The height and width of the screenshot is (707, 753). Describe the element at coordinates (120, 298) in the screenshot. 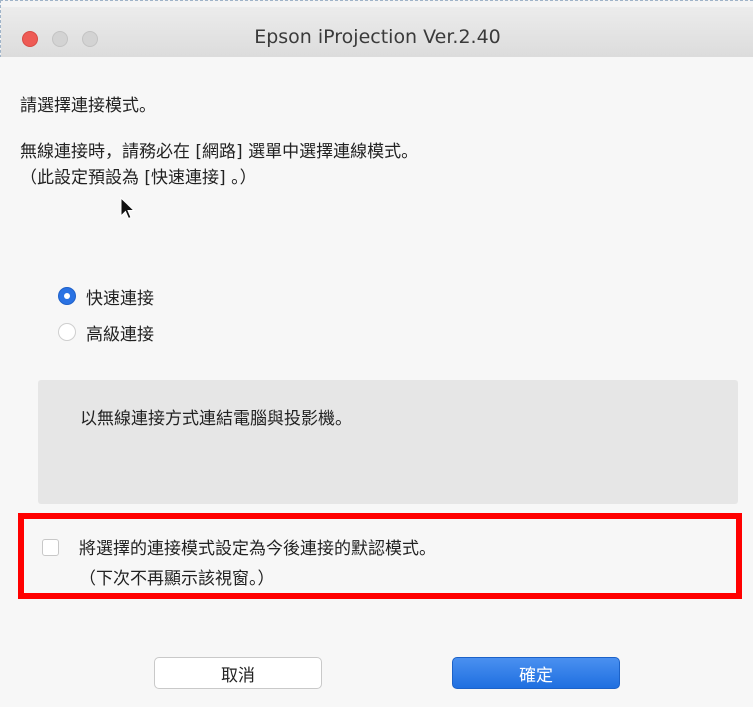

I see `radio-label-quick: 快速連接` at that location.